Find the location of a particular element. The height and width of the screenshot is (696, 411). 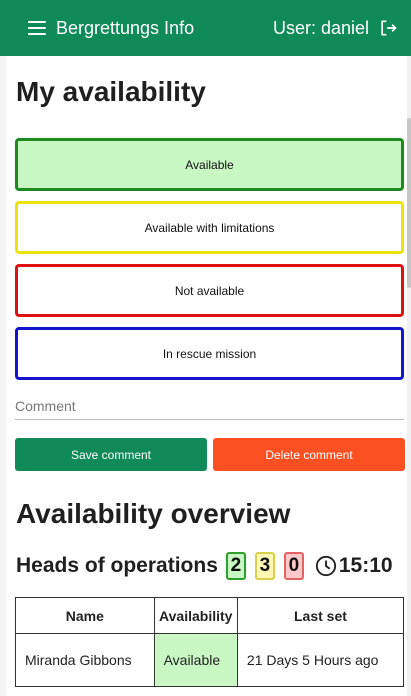

heads-of-operations-row: Heads of operations 2 3 0 15:10 is located at coordinates (212, 566).